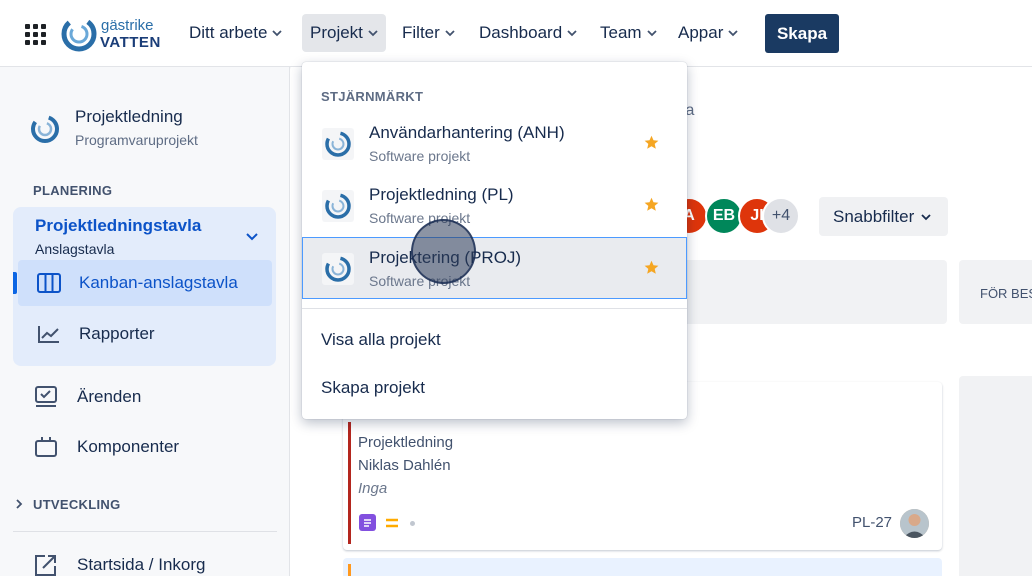  Describe the element at coordinates (404, 465) in the screenshot. I see `card-assignee-name: Niklas Dahlén` at that location.